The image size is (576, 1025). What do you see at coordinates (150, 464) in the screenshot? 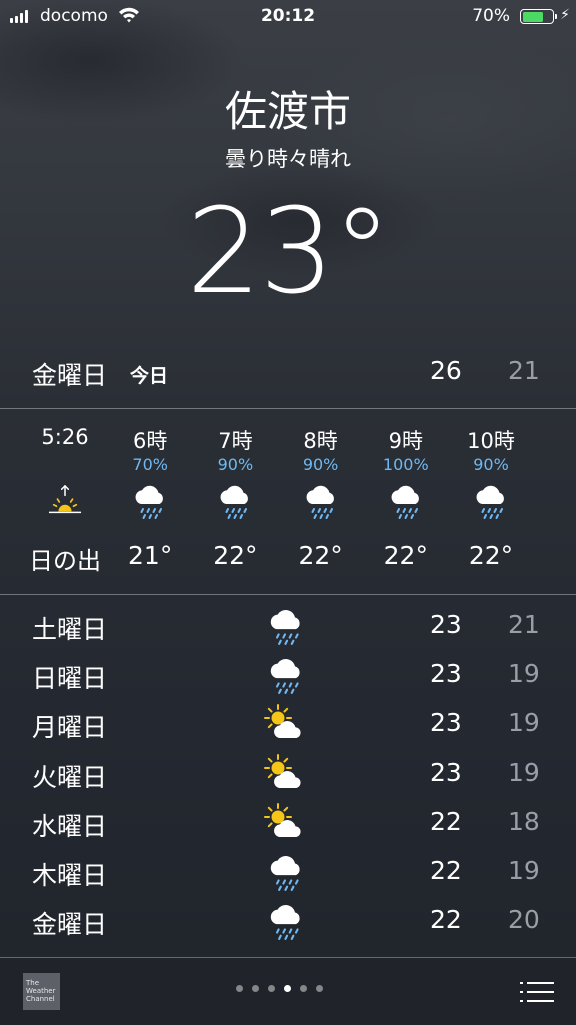
I see `precipitation-chance: 70%` at bounding box center [150, 464].